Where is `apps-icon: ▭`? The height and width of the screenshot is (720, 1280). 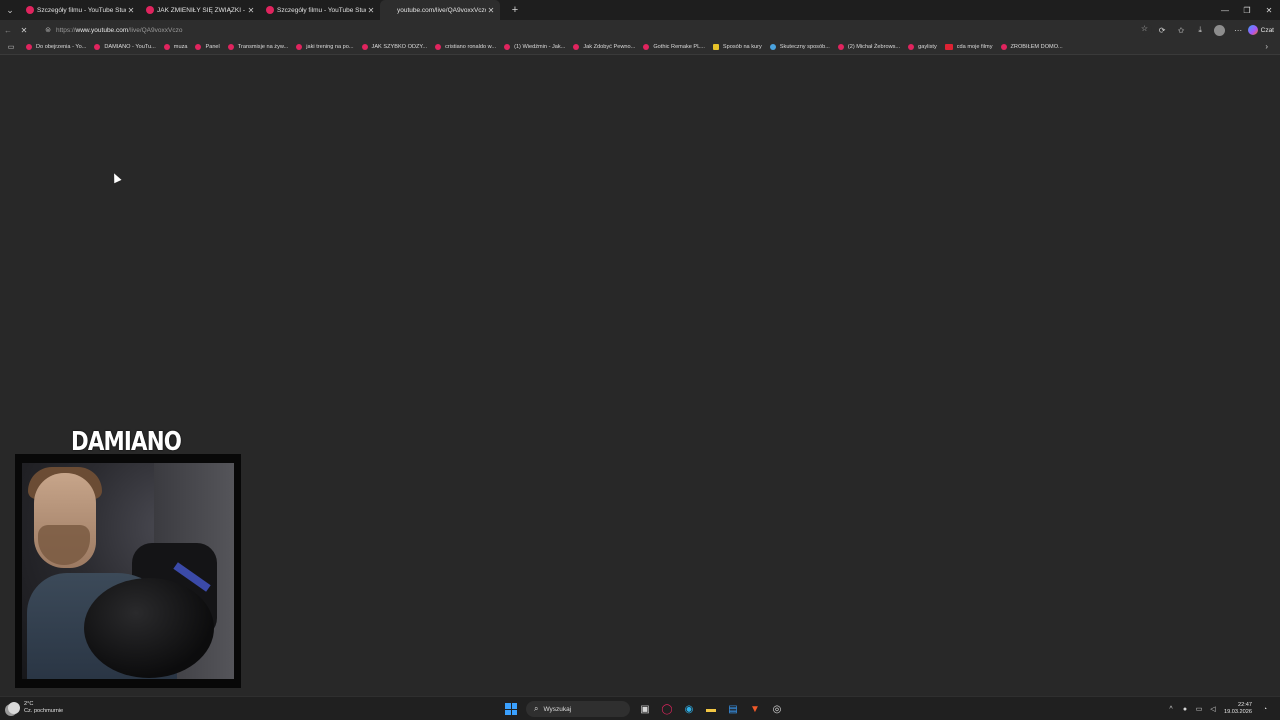
apps-icon: ▭ is located at coordinates (11, 47).